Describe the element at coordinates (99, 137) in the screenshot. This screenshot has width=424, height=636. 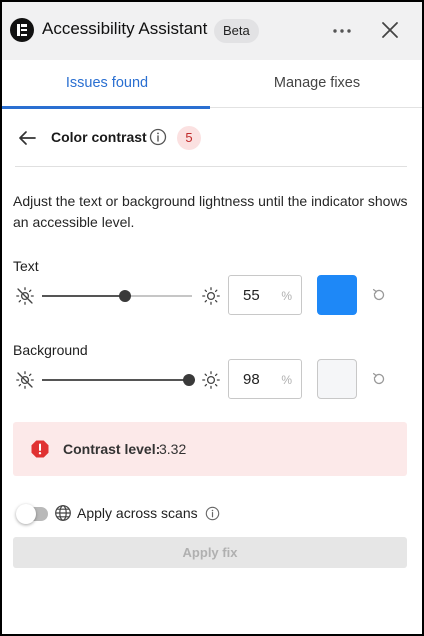
I see `issue-title: Color contrast` at that location.